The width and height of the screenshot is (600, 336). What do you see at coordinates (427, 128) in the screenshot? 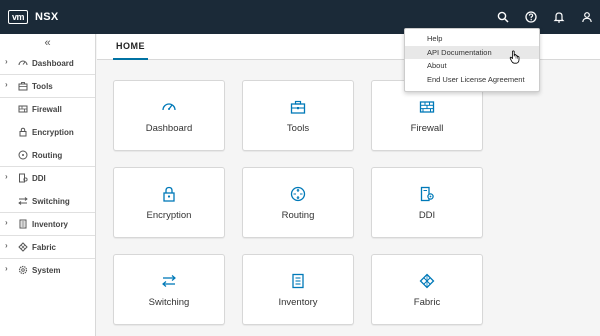
I see `card-label: Firewall` at bounding box center [427, 128].